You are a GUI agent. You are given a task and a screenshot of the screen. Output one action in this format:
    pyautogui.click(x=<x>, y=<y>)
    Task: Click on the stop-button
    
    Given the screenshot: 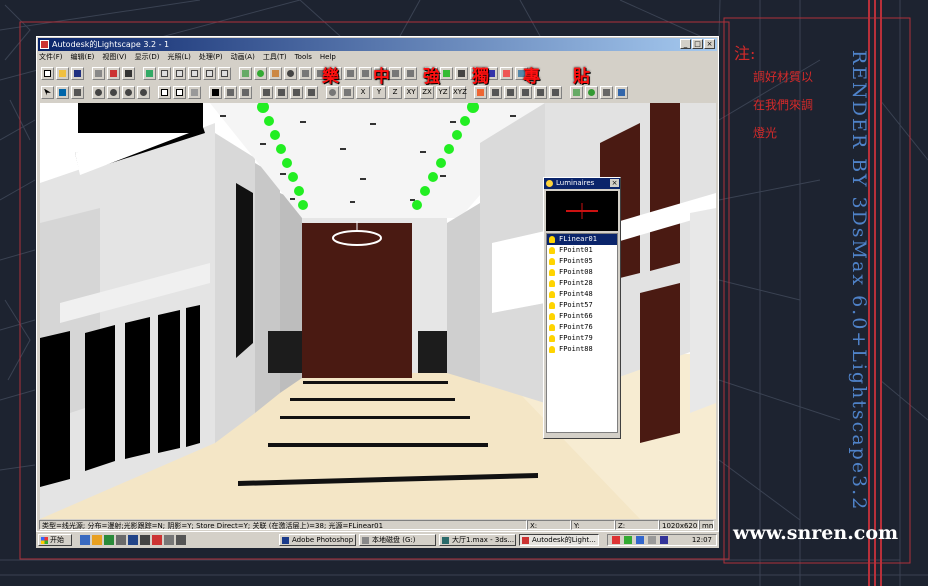 What is the action you would take?
    pyautogui.click(x=461, y=73)
    